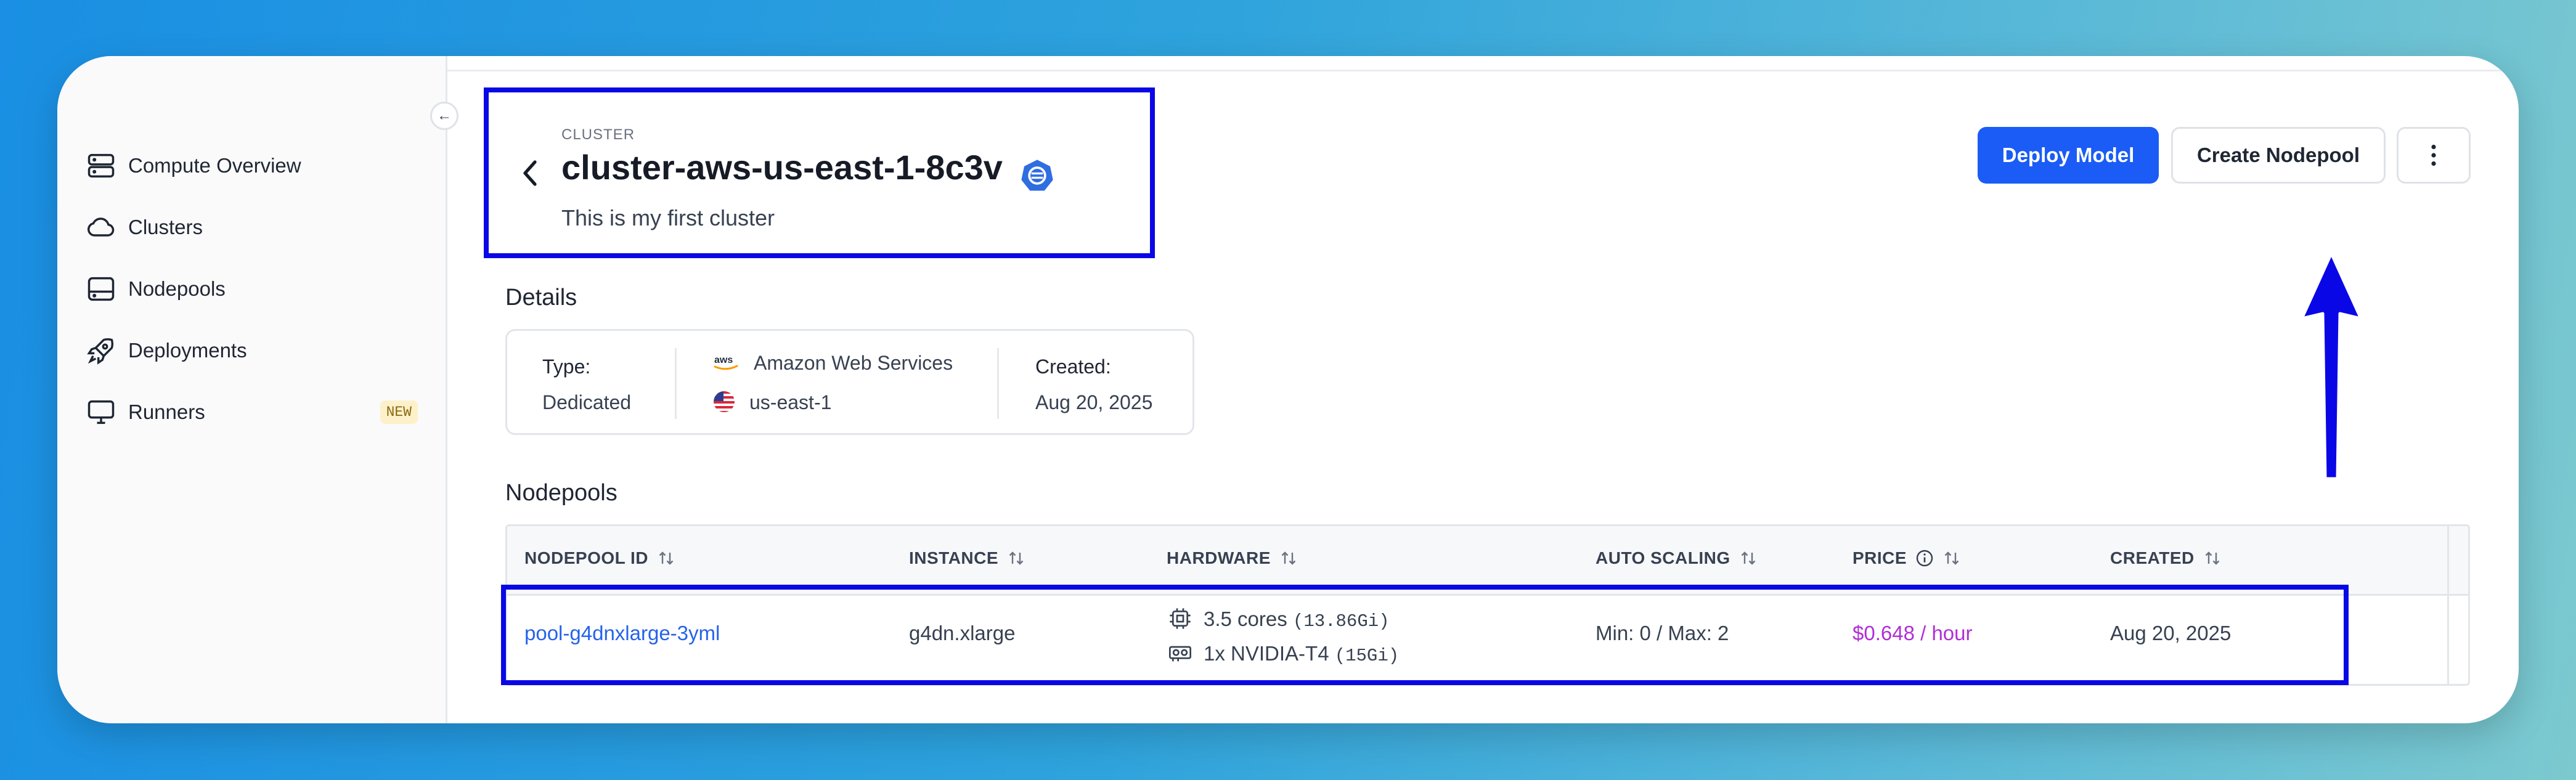 Image resolution: width=2576 pixels, height=780 pixels. Describe the element at coordinates (1073, 367) in the screenshot. I see `created-label: Created:` at that location.